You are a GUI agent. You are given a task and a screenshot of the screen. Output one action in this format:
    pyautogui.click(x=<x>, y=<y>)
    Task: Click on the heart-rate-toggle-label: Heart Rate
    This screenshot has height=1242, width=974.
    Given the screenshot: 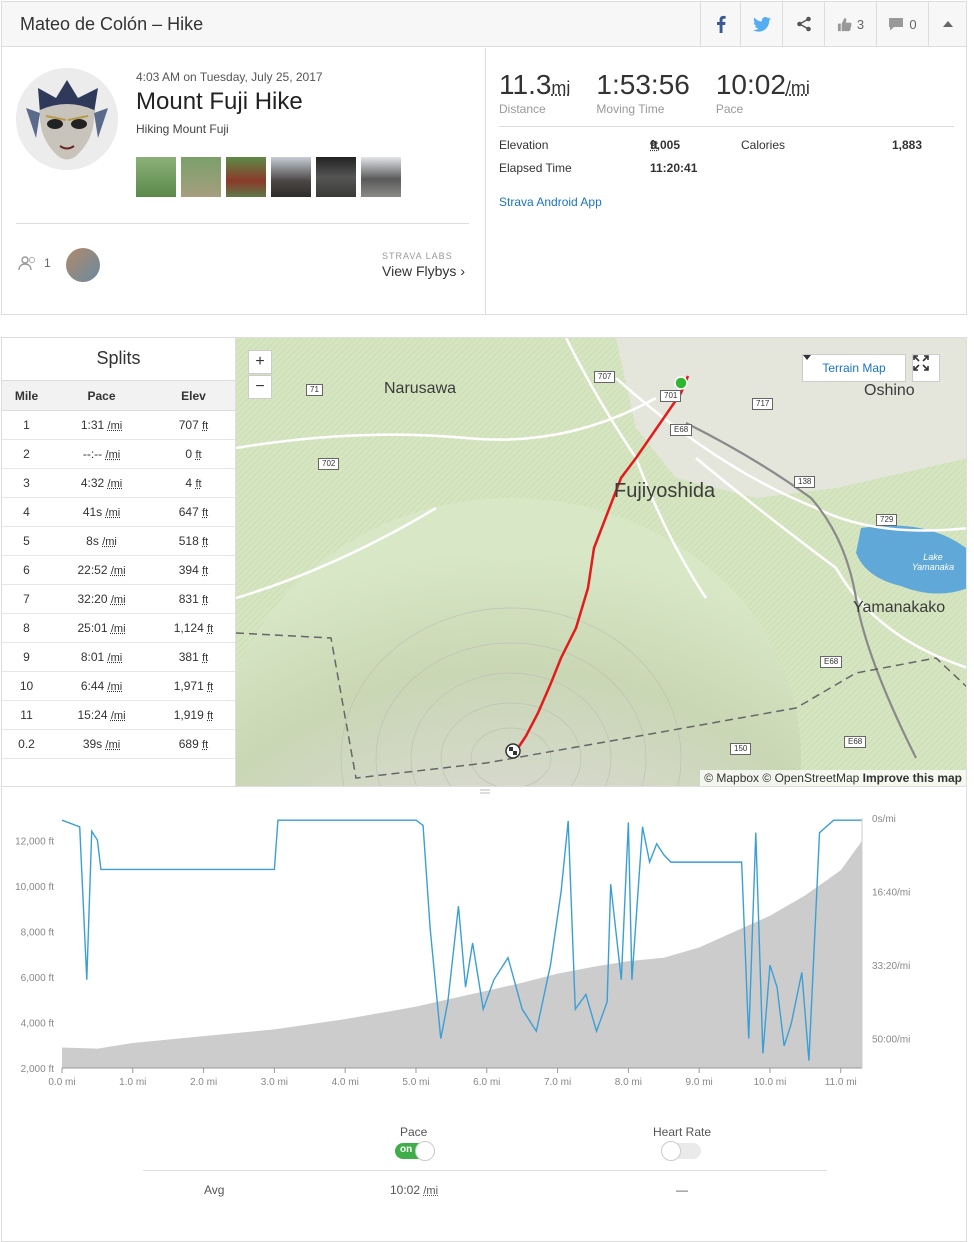 What is the action you would take?
    pyautogui.click(x=682, y=1132)
    